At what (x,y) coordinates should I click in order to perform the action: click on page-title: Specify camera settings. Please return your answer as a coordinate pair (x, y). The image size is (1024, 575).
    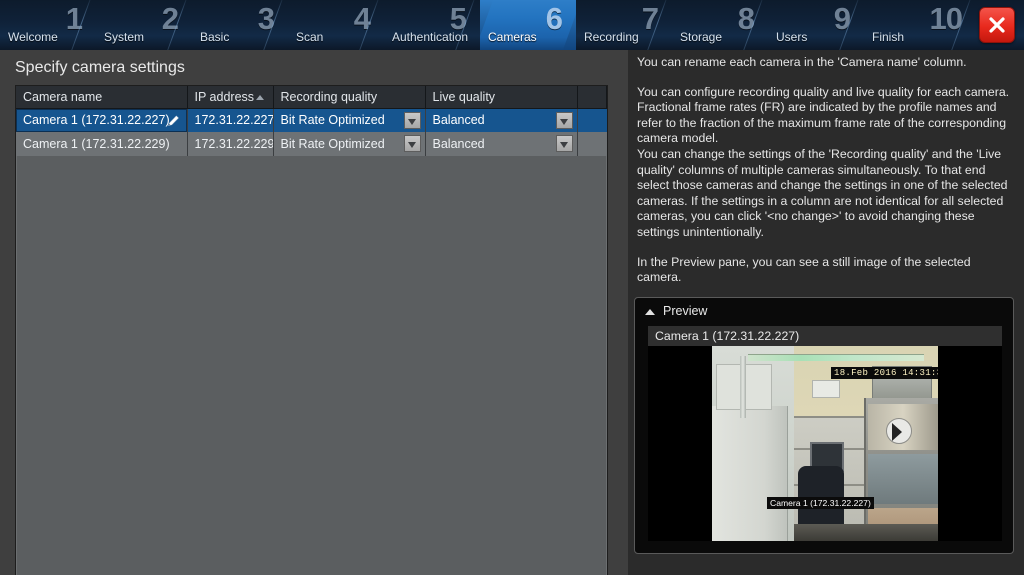
    Looking at the image, I should click on (100, 67).